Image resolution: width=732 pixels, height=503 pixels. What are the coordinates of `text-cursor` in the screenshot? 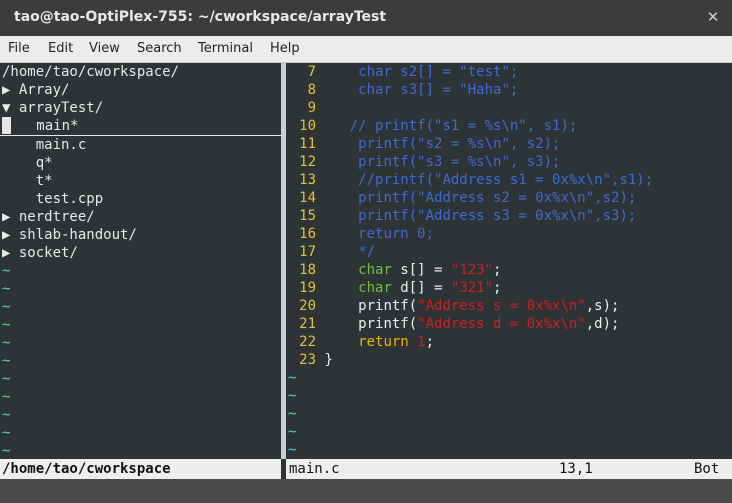 It's located at (6, 125).